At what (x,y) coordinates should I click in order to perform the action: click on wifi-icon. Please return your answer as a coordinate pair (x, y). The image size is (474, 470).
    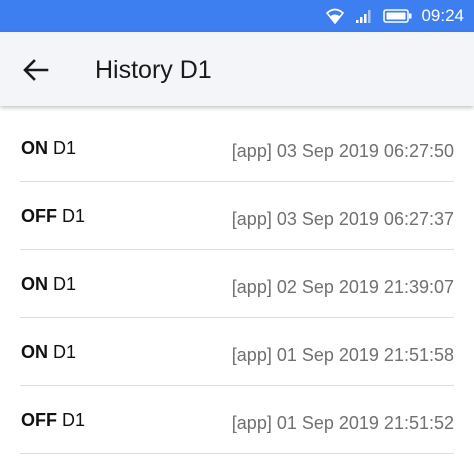
    Looking at the image, I should click on (335, 16).